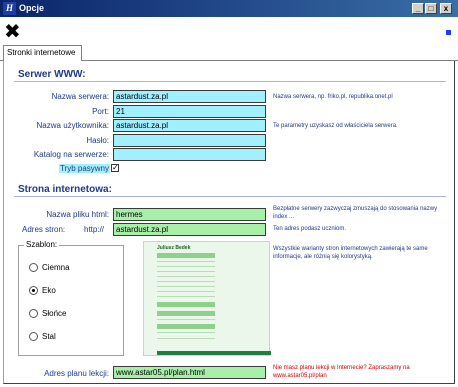 The height and width of the screenshot is (387, 458). I want to click on radio-stal, so click(33, 336).